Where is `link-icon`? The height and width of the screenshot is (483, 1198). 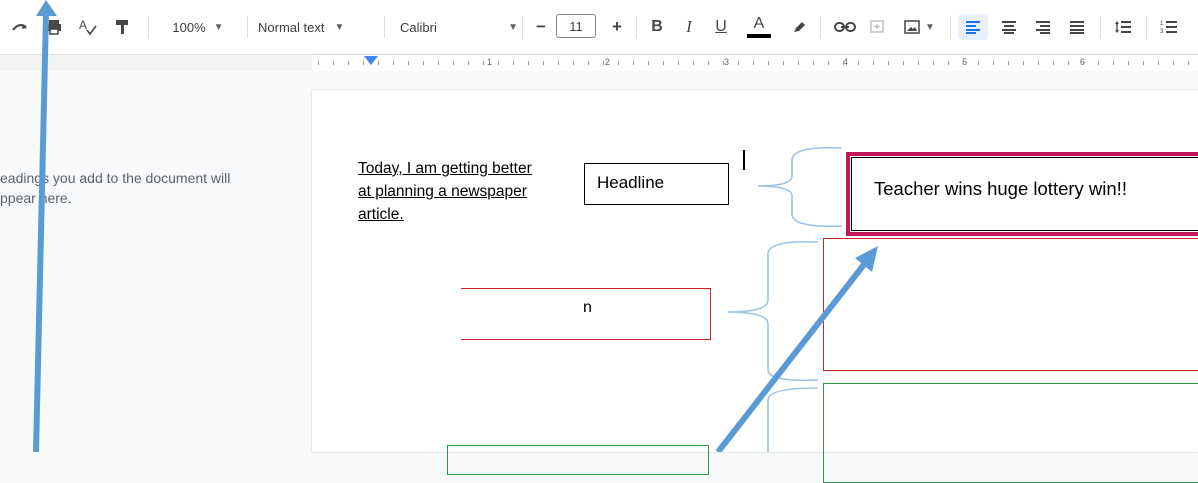 link-icon is located at coordinates (845, 27).